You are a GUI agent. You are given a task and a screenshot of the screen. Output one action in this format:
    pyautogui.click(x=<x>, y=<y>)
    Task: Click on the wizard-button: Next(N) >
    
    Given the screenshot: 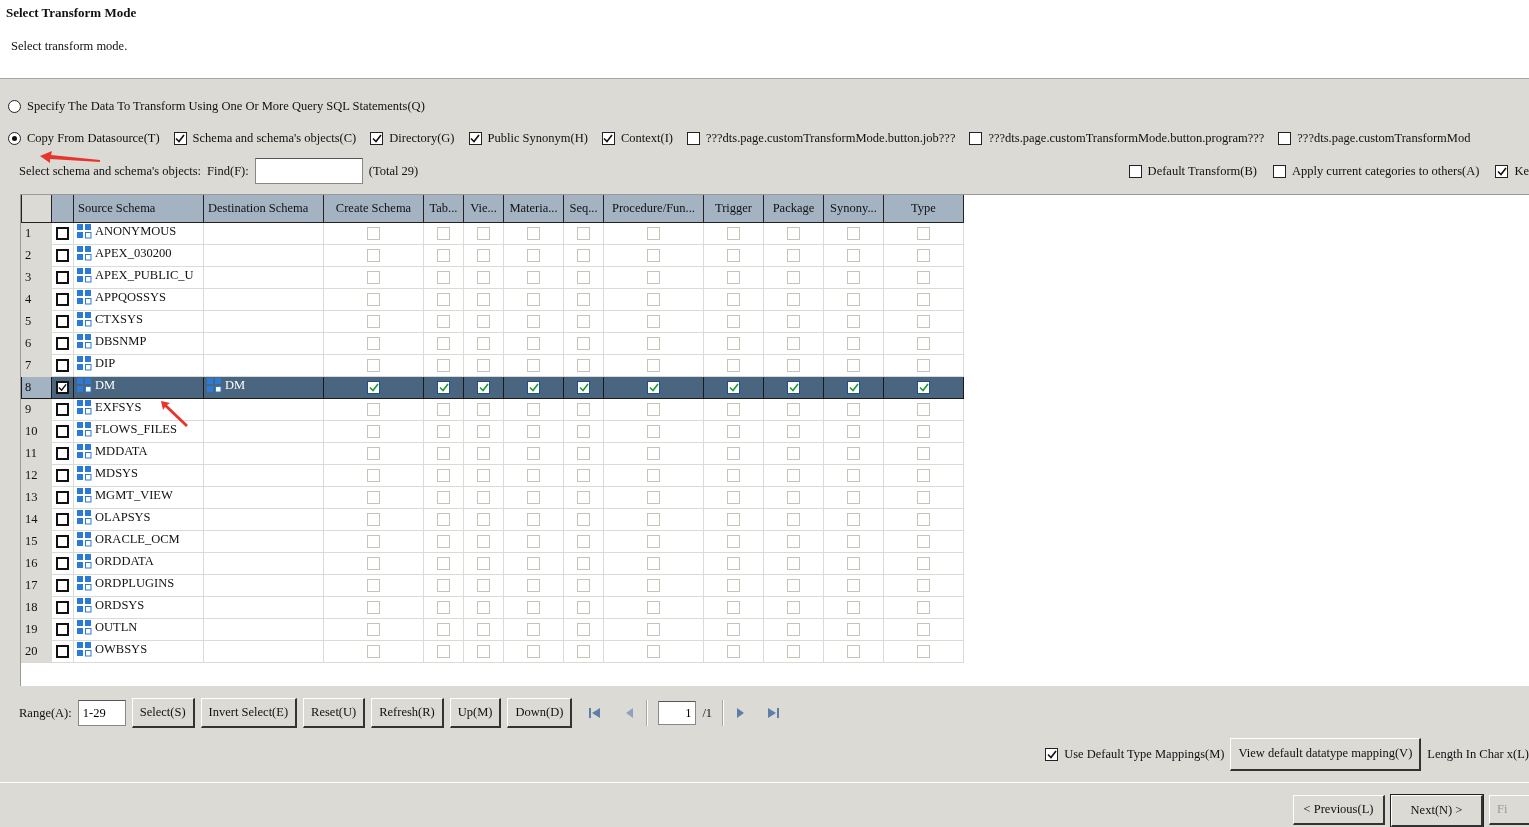 What is the action you would take?
    pyautogui.click(x=1437, y=811)
    